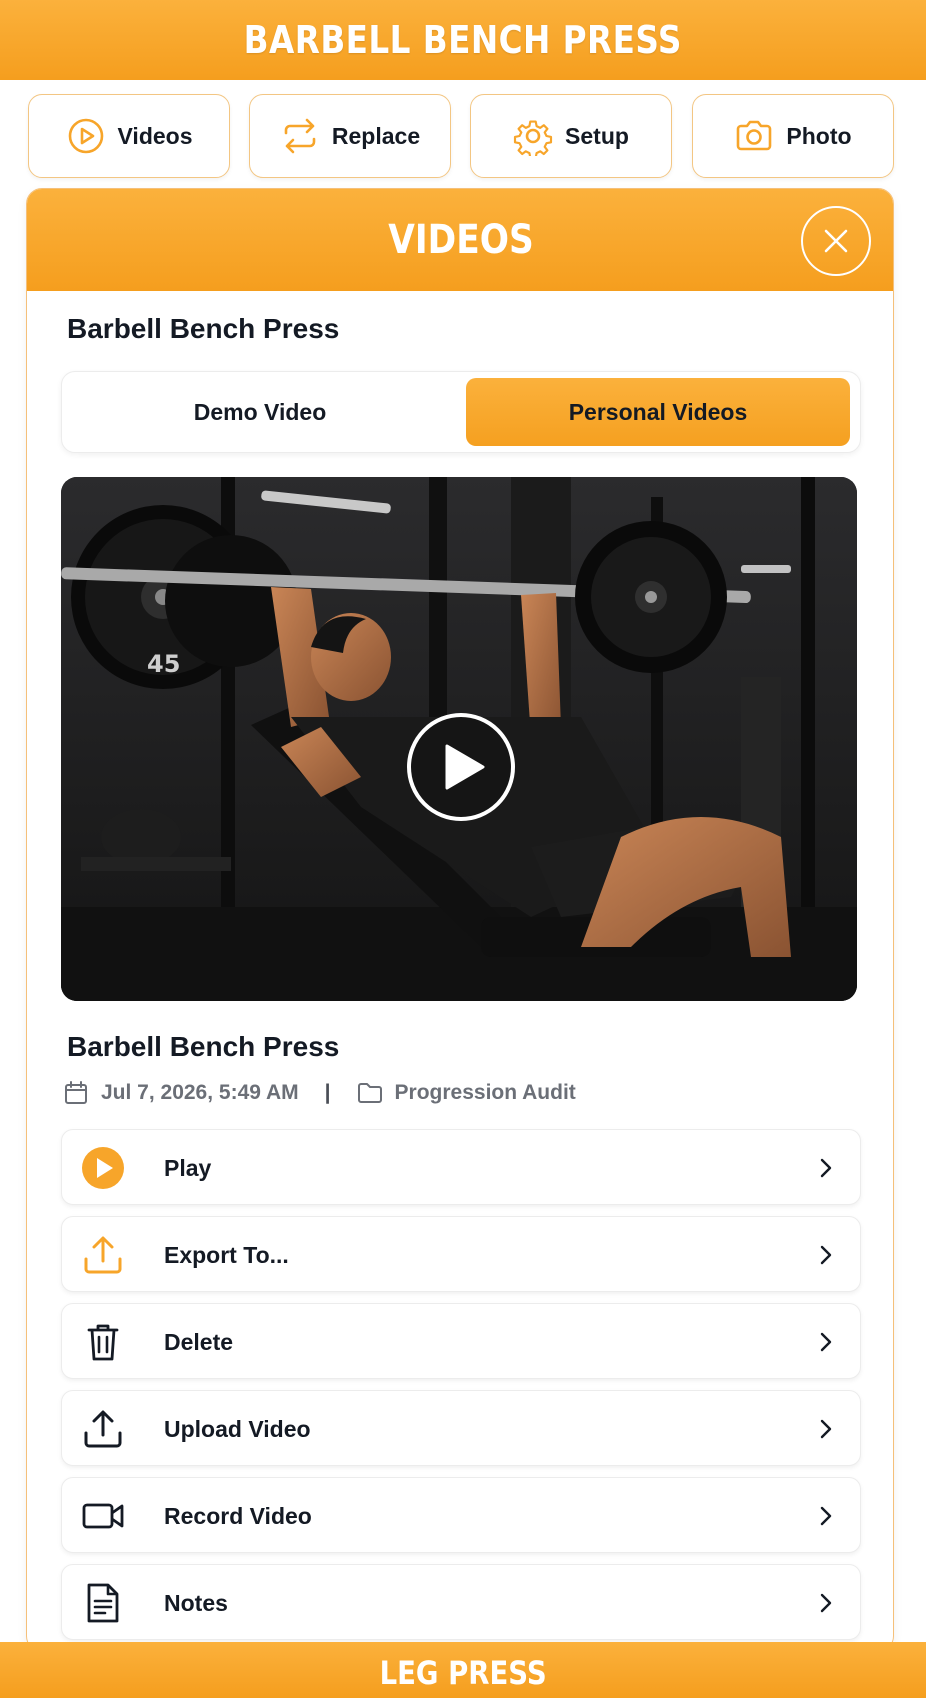  I want to click on tab-demo-video: Demo Video, so click(260, 412).